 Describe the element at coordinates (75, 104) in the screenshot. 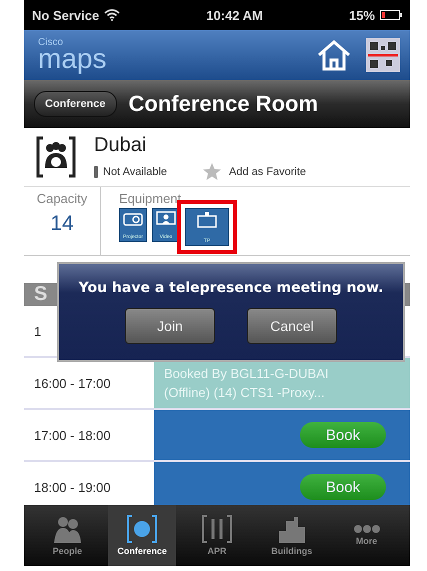

I see `back-button: Conference` at that location.